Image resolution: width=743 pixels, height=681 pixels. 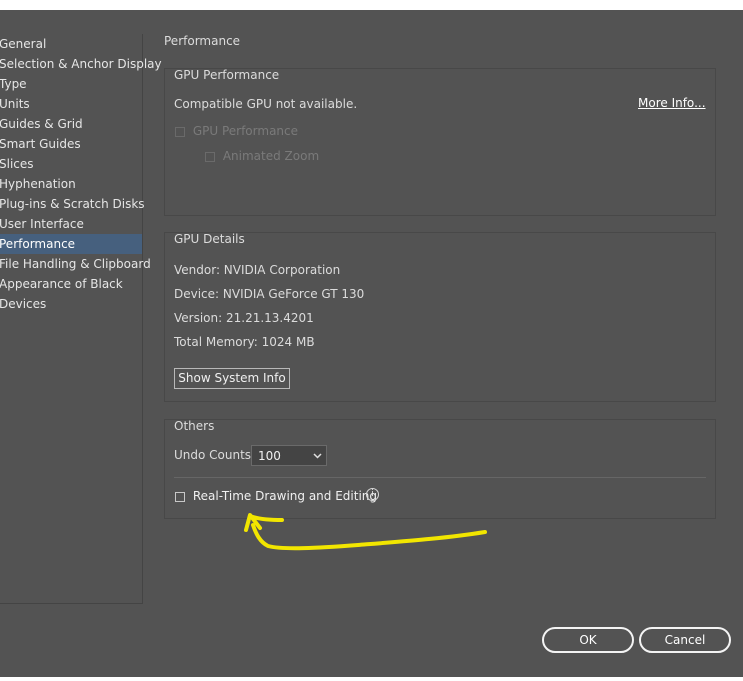 What do you see at coordinates (71, 164) in the screenshot?
I see `sidebar-item-slices: Slices` at bounding box center [71, 164].